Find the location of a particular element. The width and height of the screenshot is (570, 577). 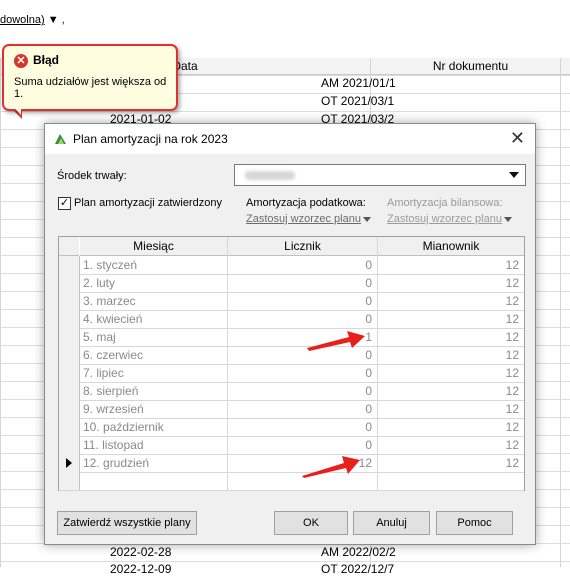

table-row: 5. maj 1 12 is located at coordinates (291, 337).